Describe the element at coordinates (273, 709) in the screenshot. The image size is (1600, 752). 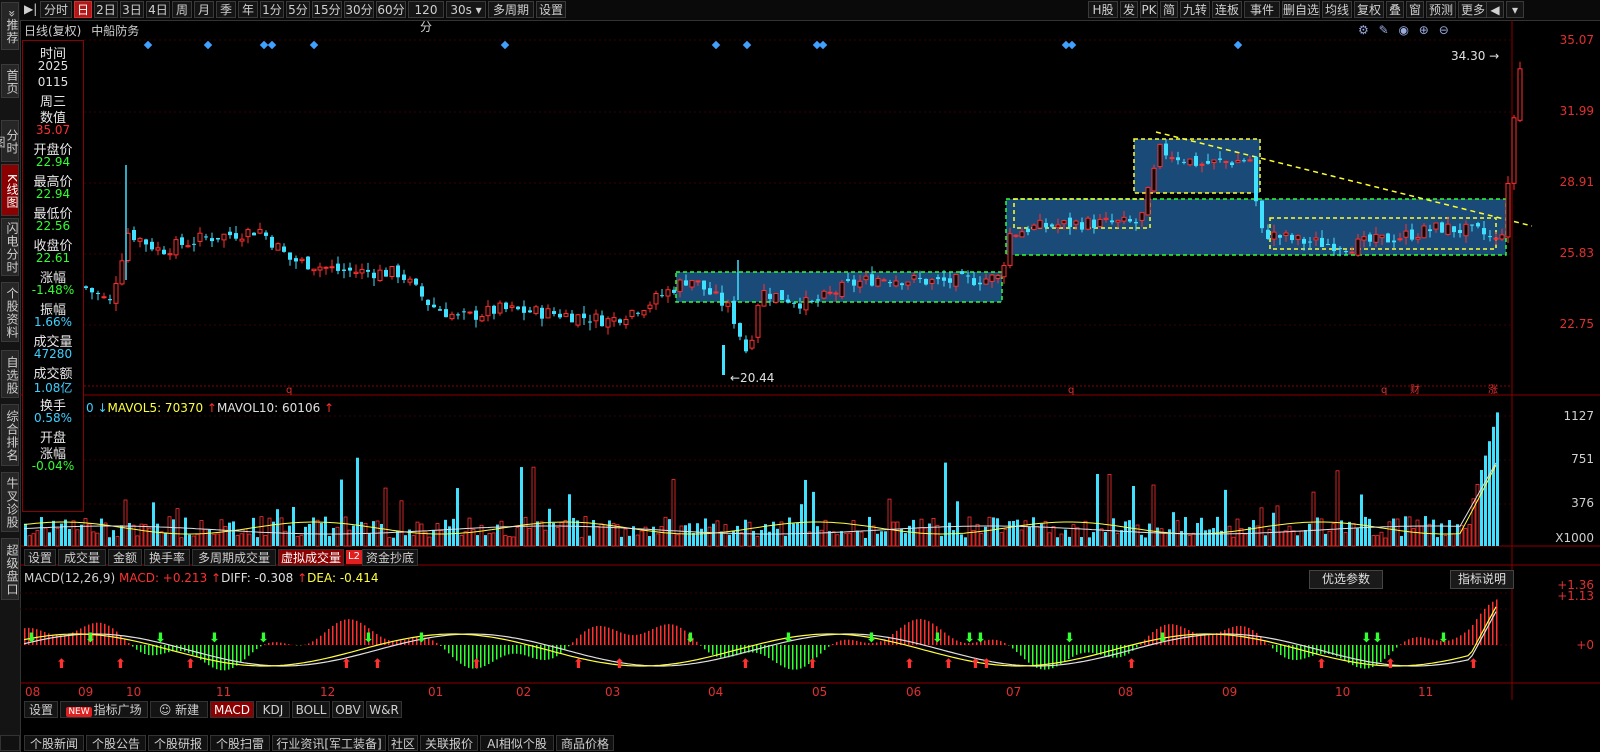
I see `indicator-tab-4: KDJ` at that location.